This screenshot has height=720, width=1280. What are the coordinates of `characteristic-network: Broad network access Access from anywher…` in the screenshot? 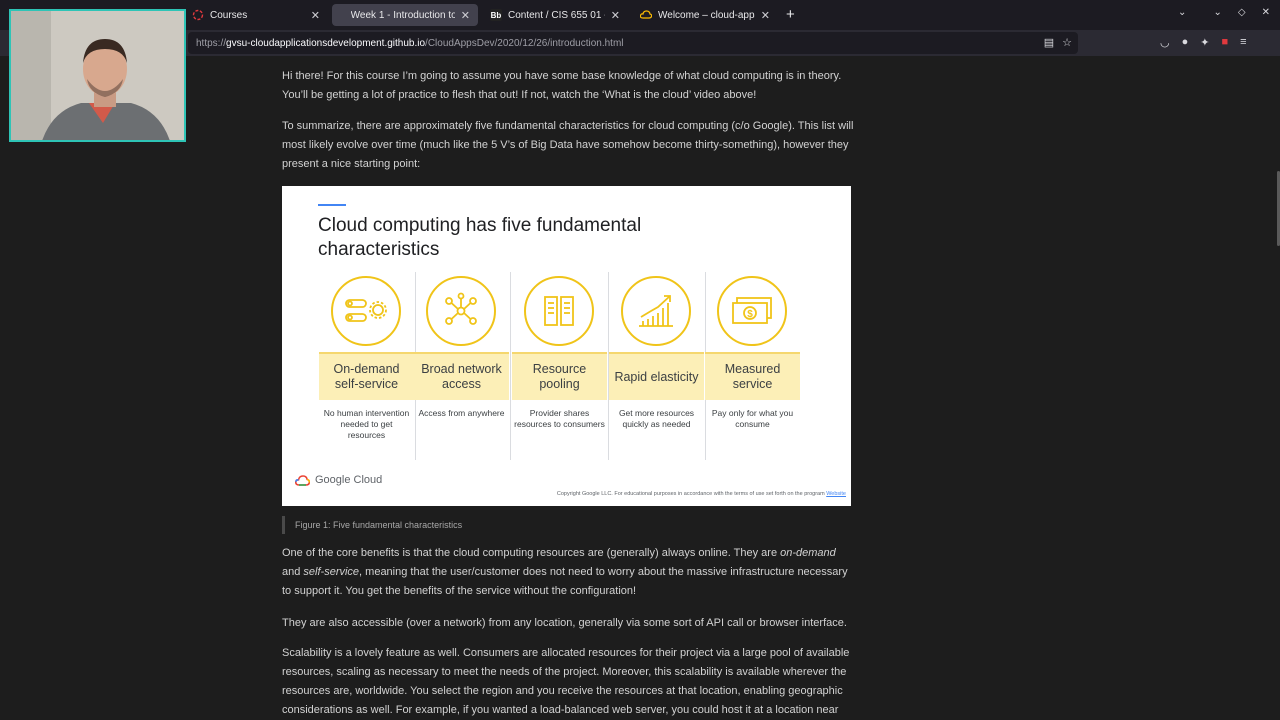 It's located at (462, 366).